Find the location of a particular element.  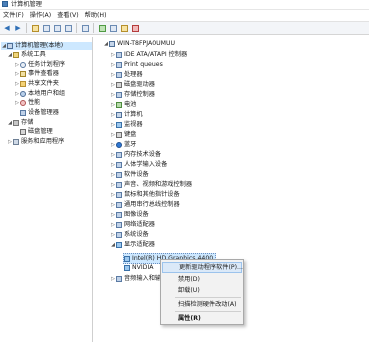

show-hide-tree-icon is located at coordinates (46, 28).